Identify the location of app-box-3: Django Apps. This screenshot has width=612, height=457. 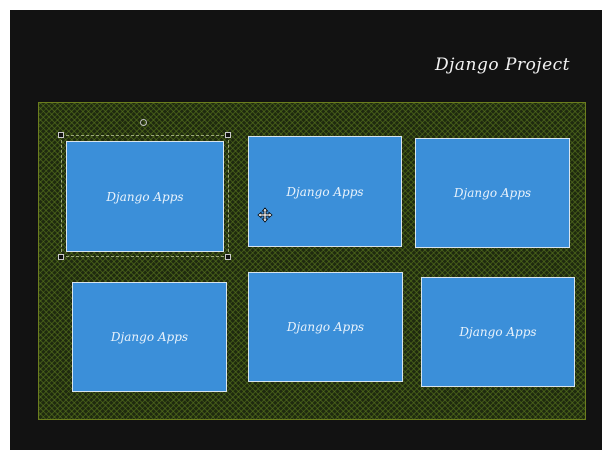
(492, 193).